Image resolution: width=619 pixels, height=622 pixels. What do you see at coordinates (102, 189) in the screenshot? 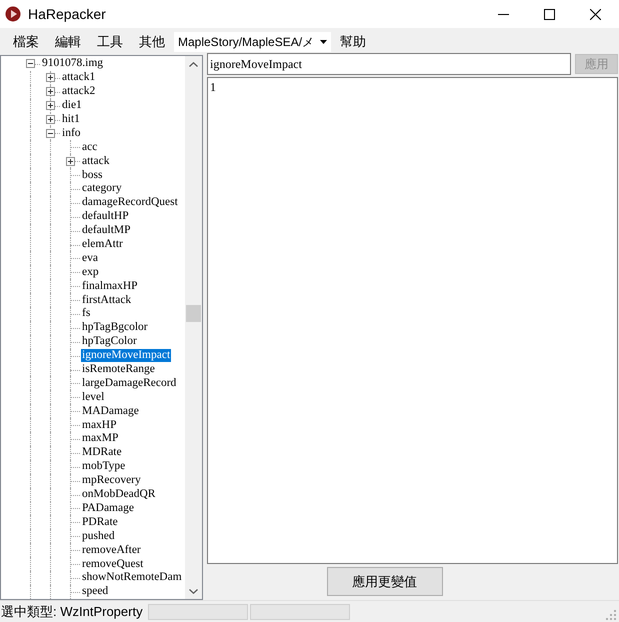
I see `tree-item: category` at bounding box center [102, 189].